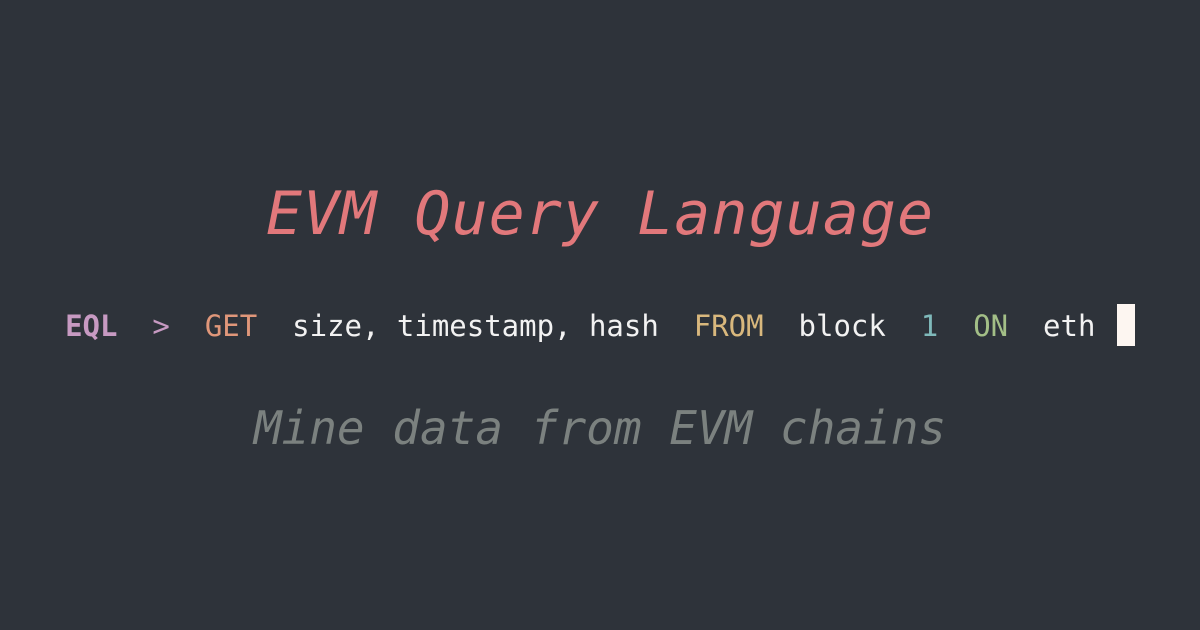 The width and height of the screenshot is (1200, 630). What do you see at coordinates (1125, 325) in the screenshot?
I see `text-cursor` at bounding box center [1125, 325].